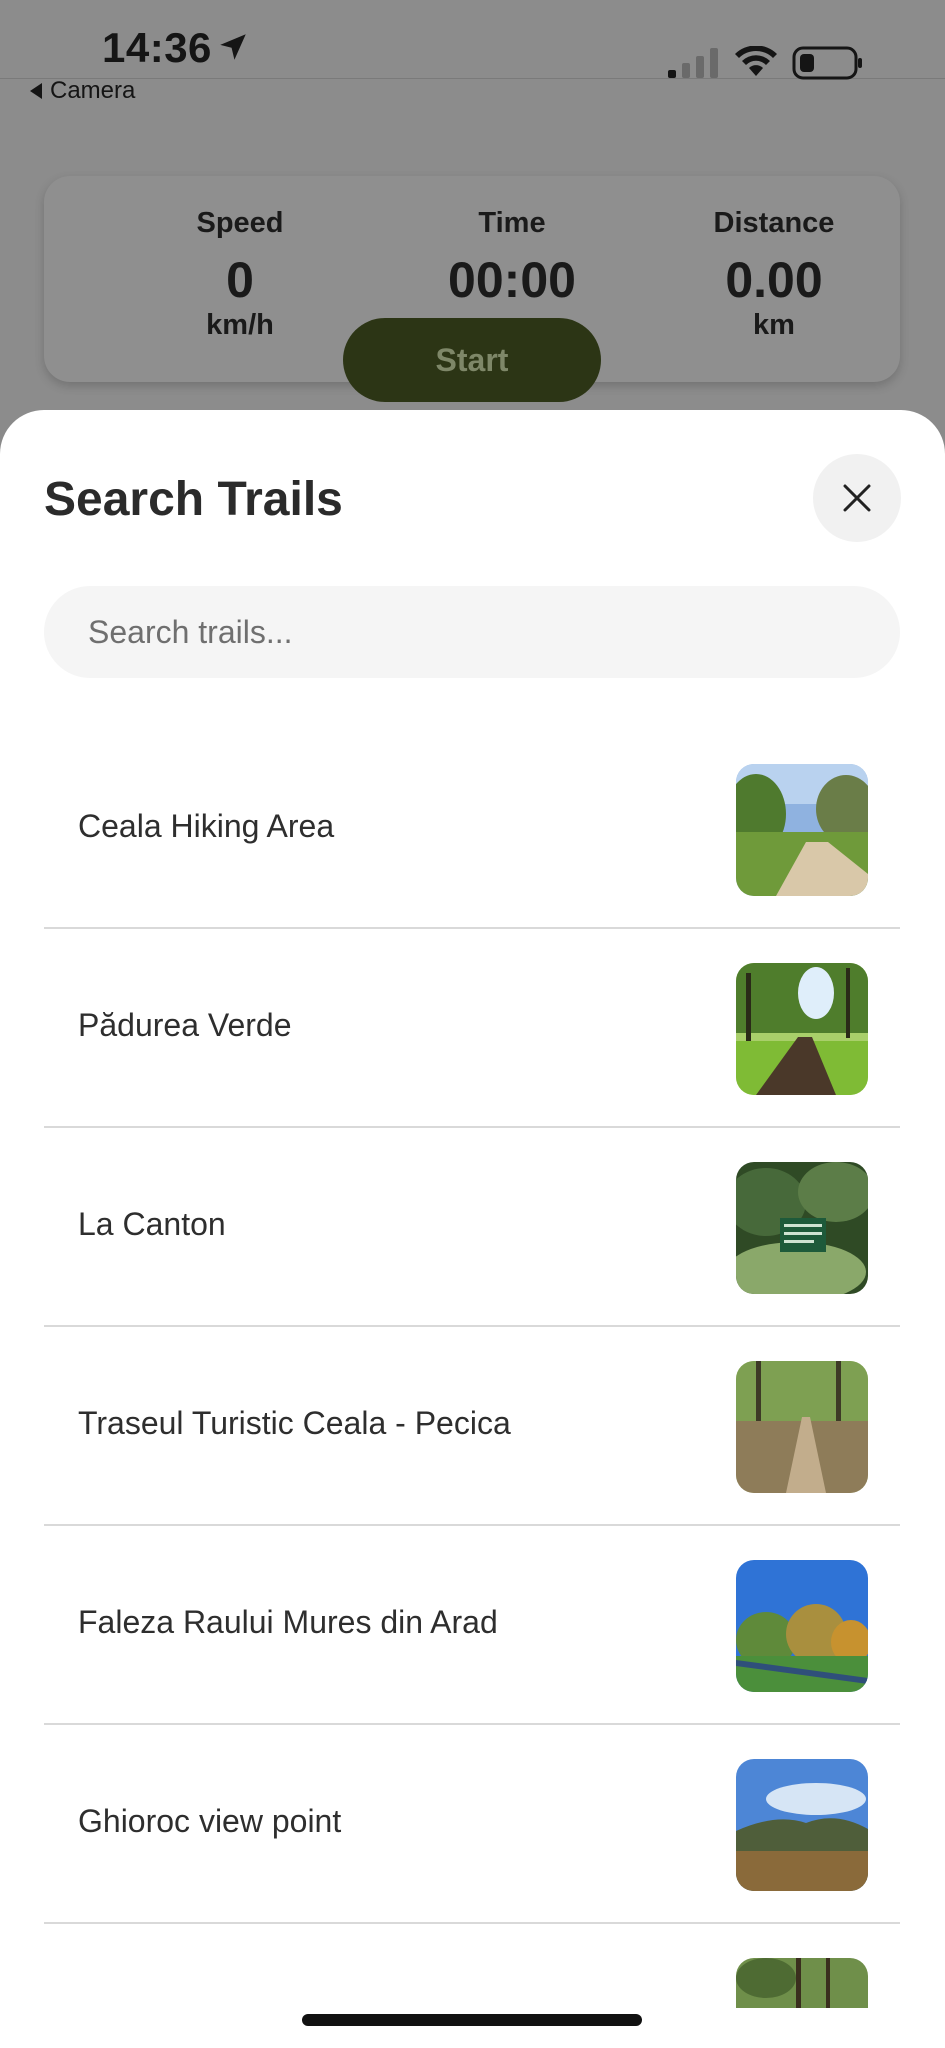  What do you see at coordinates (152, 1224) in the screenshot?
I see `trail-name: La Canton` at bounding box center [152, 1224].